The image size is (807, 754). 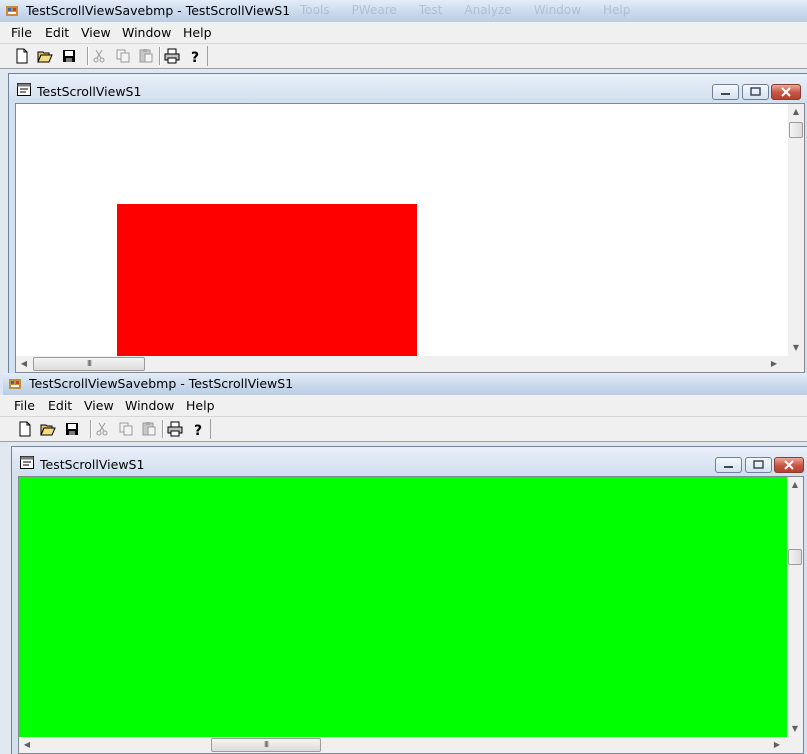 I want to click on title-bar: TestScrollViewSavebmp - TestScrollViewS1, so click(x=405, y=384).